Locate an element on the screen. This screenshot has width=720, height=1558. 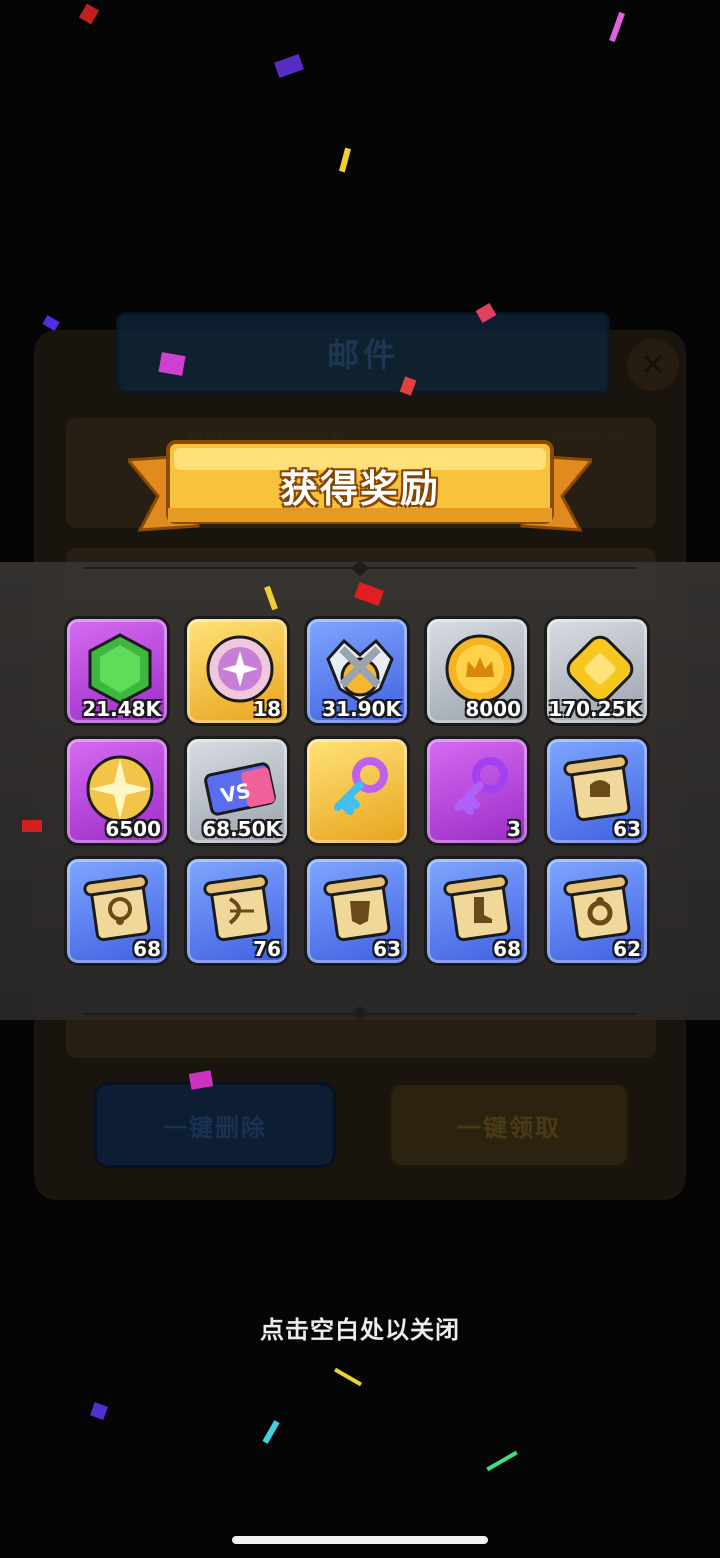
reward-item is located at coordinates (357, 791).